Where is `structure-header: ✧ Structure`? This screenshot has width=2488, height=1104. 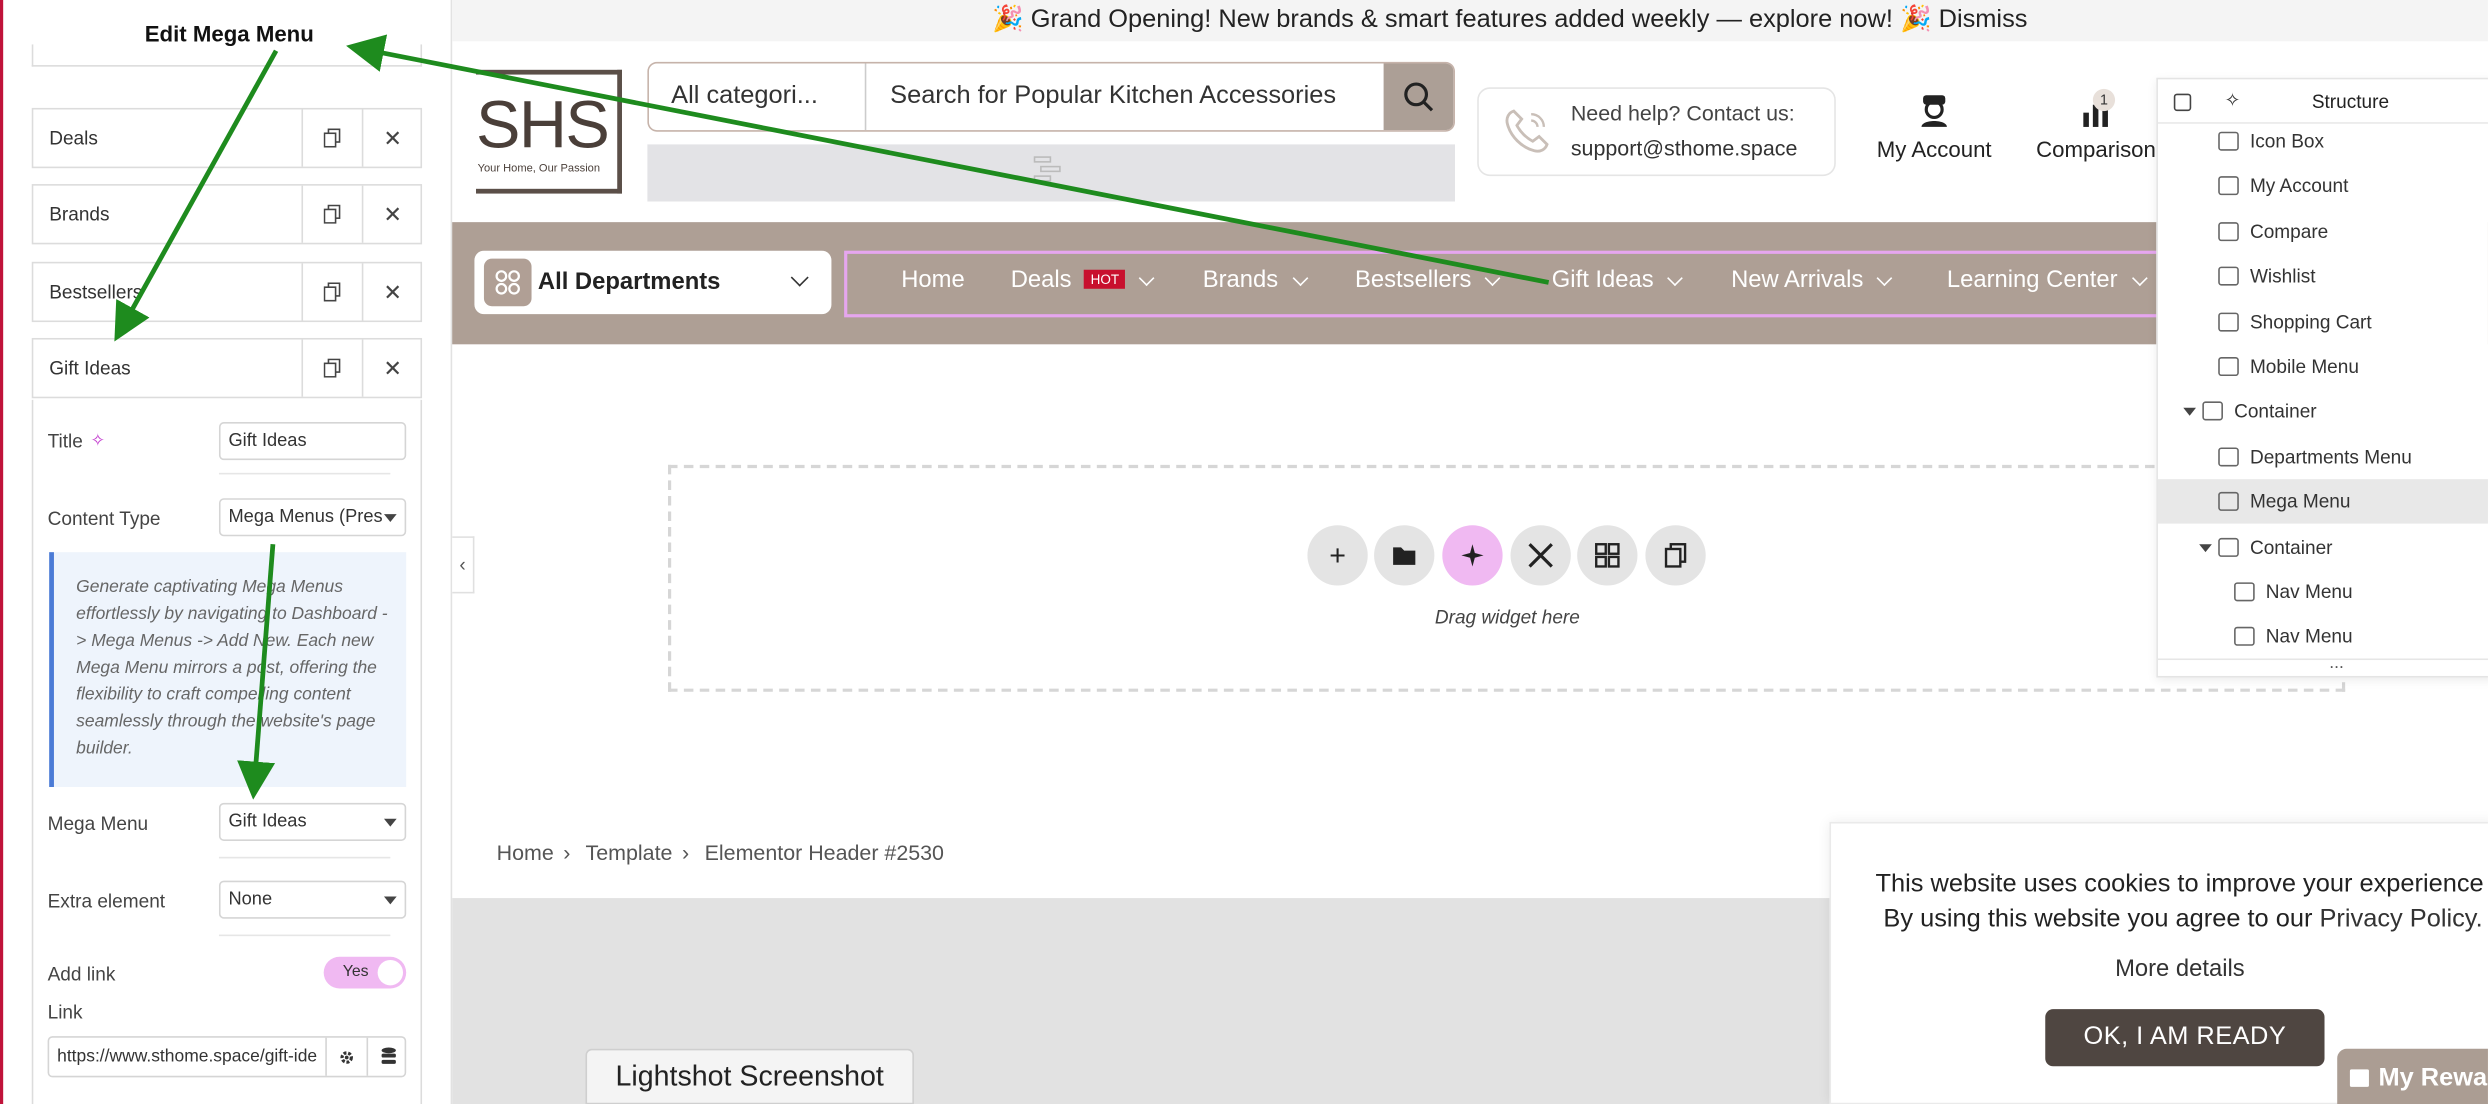
structure-header: ✧ Structure is located at coordinates (2322, 101).